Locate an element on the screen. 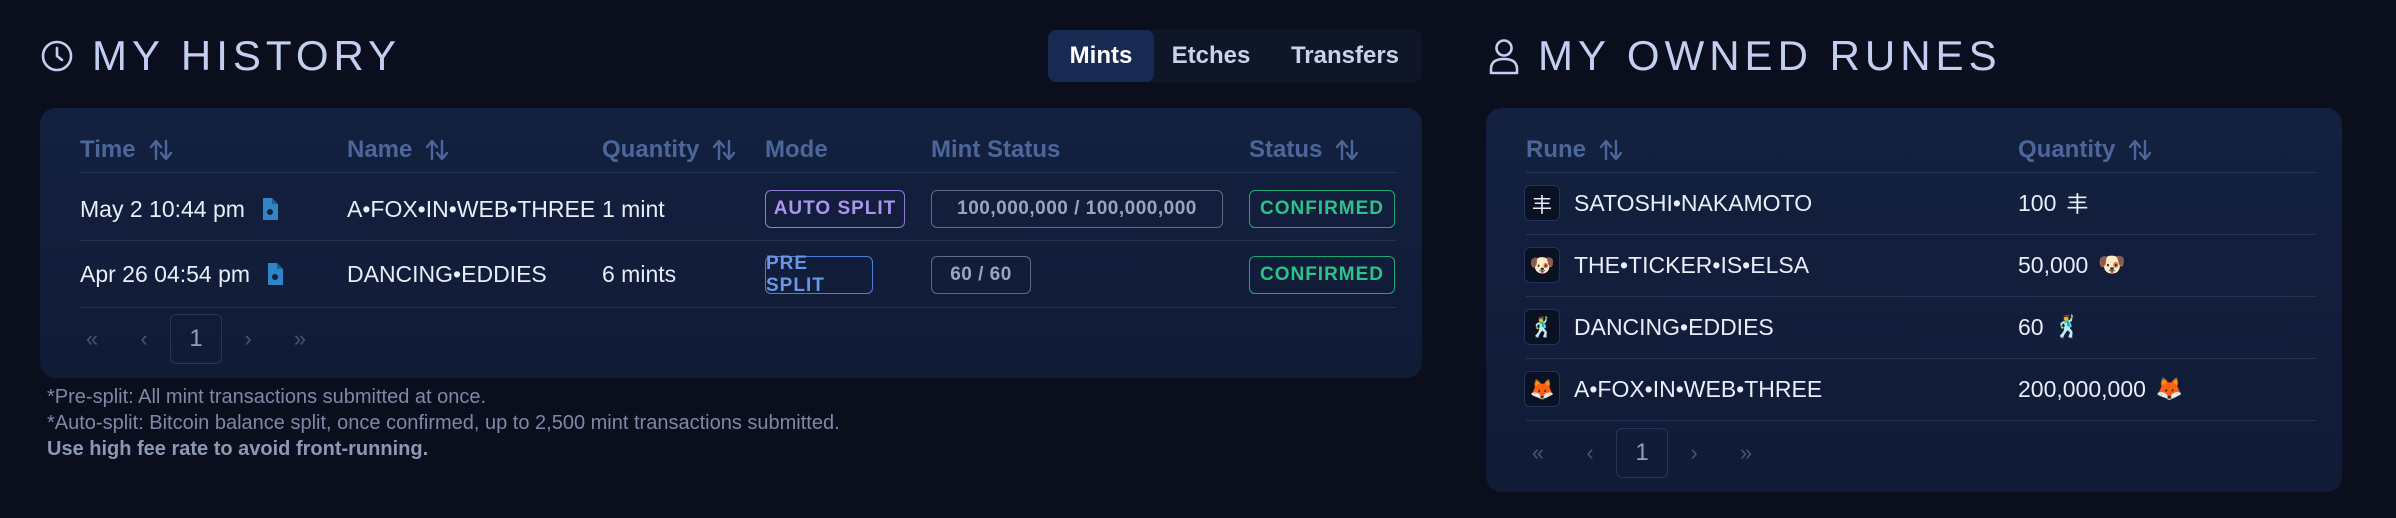 The height and width of the screenshot is (518, 2396). rune-name: SATOSHI•NAKAMOTO is located at coordinates (1693, 202).